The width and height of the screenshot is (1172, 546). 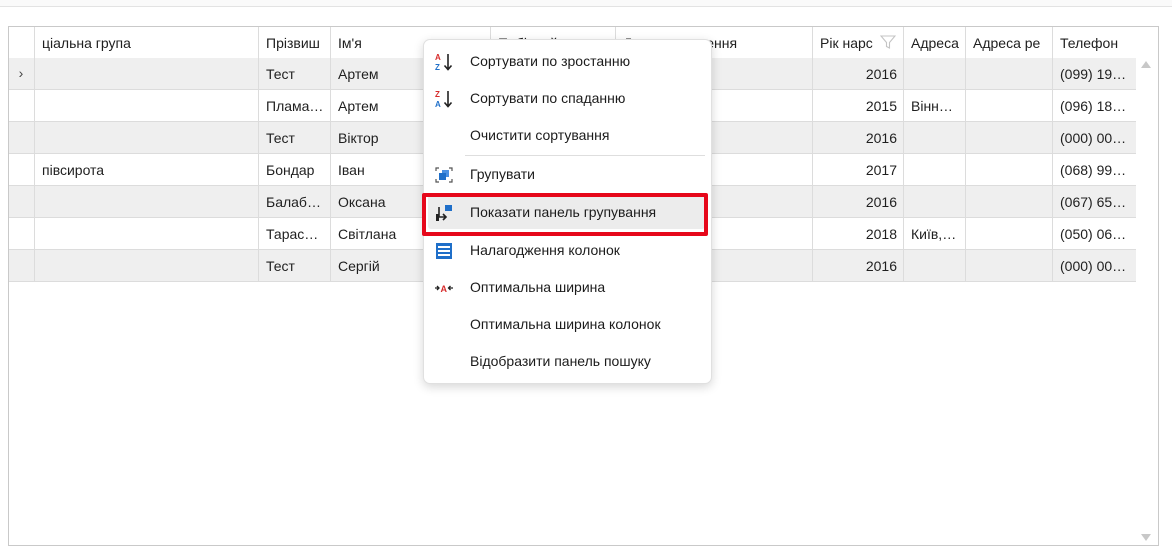 I want to click on menu-item-label: Оптимальна ширина колонок, so click(x=565, y=324).